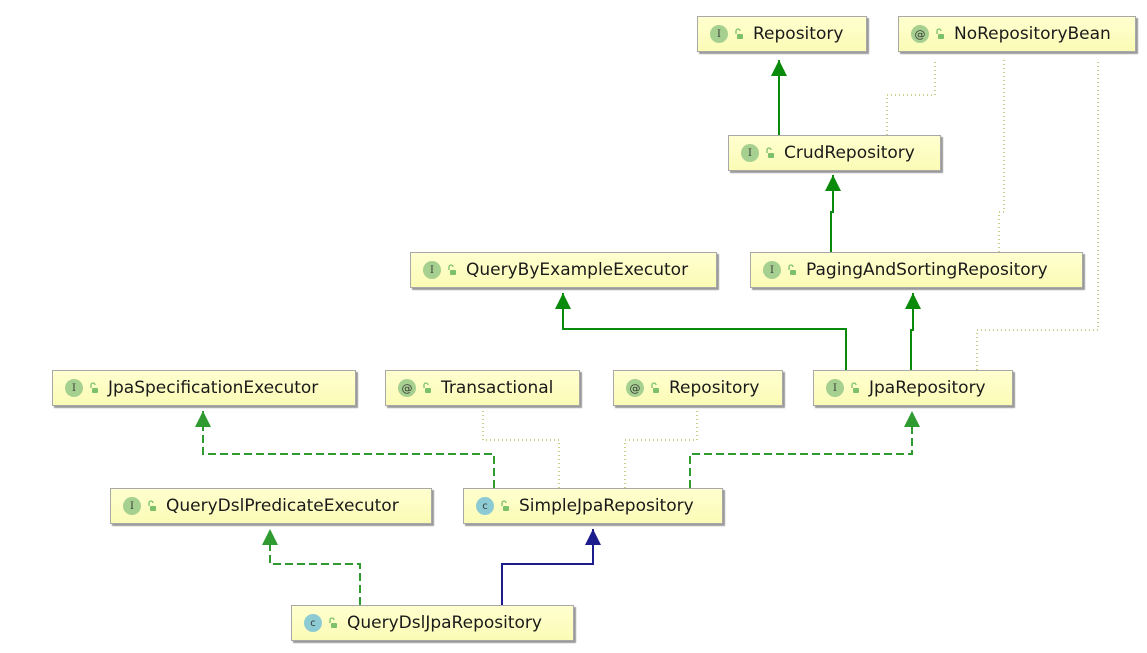 The height and width of the screenshot is (653, 1147). I want to click on node-query-dsl-jpa-repository: c QueryDslJpaRepository, so click(432, 623).